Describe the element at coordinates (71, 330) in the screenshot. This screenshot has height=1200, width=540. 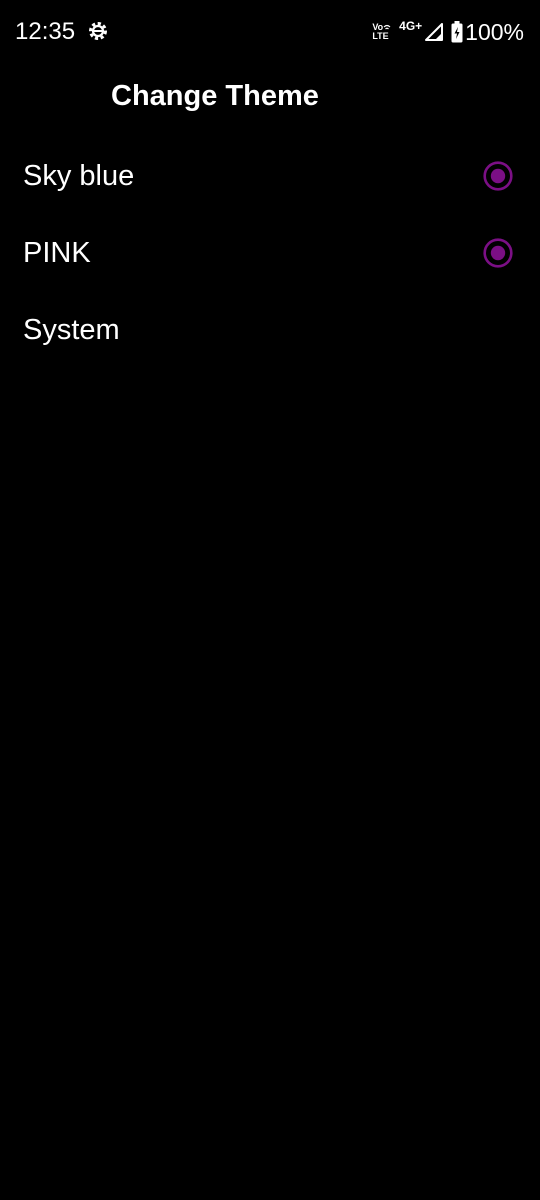
I see `theme-option-label: System` at that location.